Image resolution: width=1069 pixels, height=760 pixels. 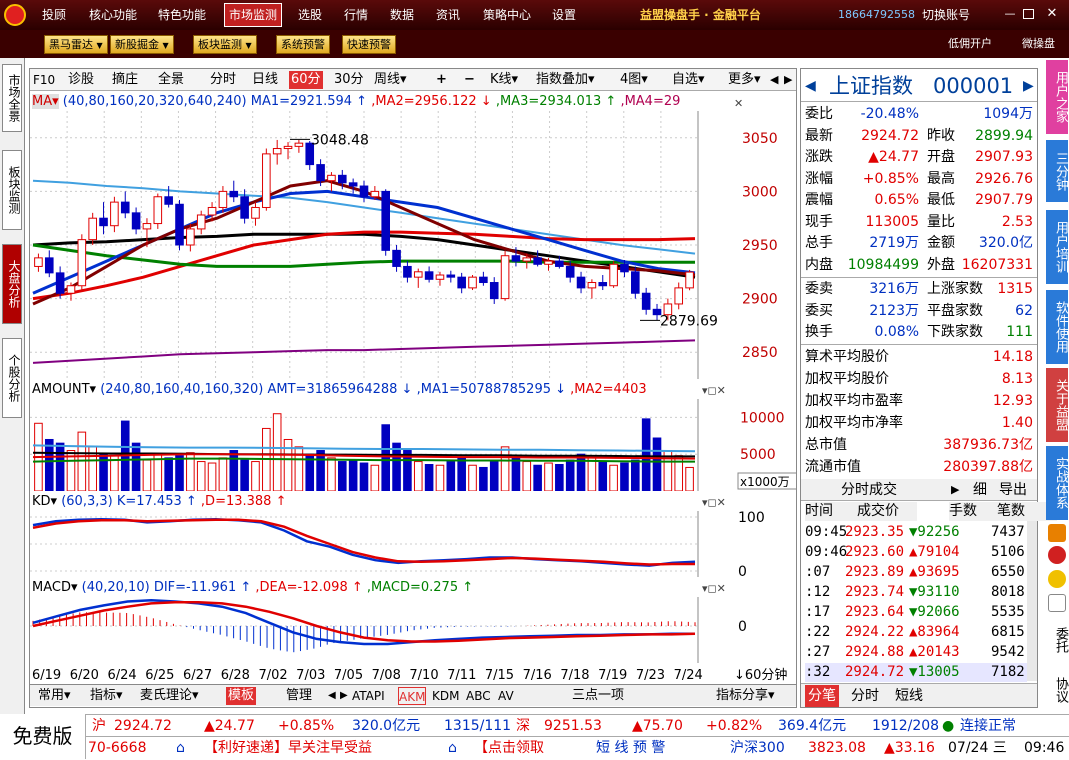 I want to click on kd-selector: KD▾, so click(x=44, y=501).